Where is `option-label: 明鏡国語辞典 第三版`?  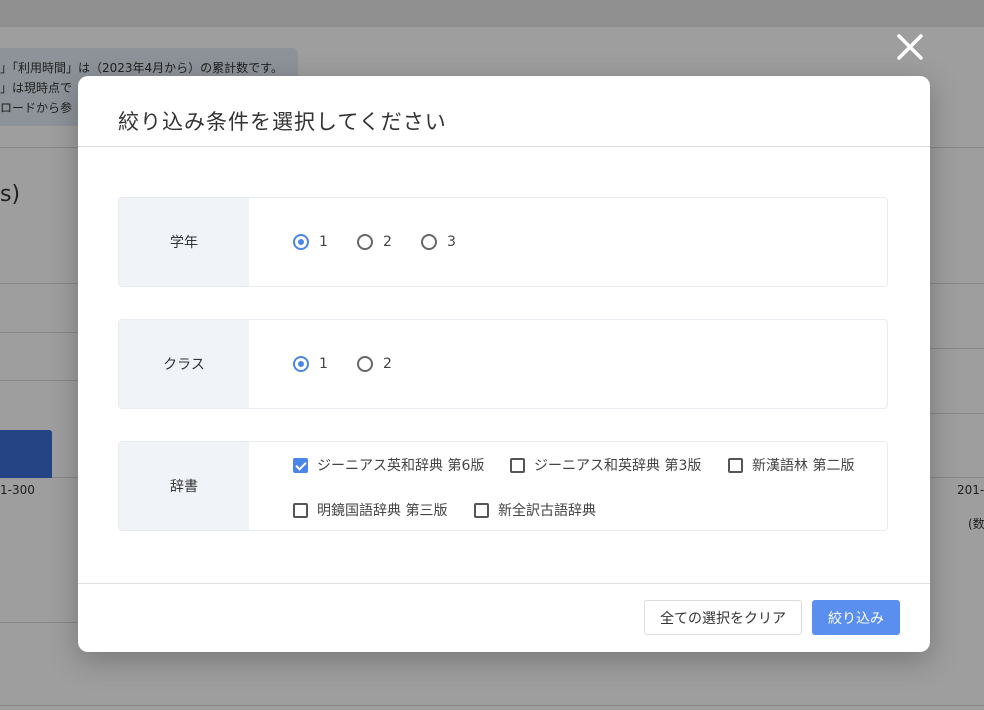 option-label: 明鏡国語辞典 第三版 is located at coordinates (382, 511).